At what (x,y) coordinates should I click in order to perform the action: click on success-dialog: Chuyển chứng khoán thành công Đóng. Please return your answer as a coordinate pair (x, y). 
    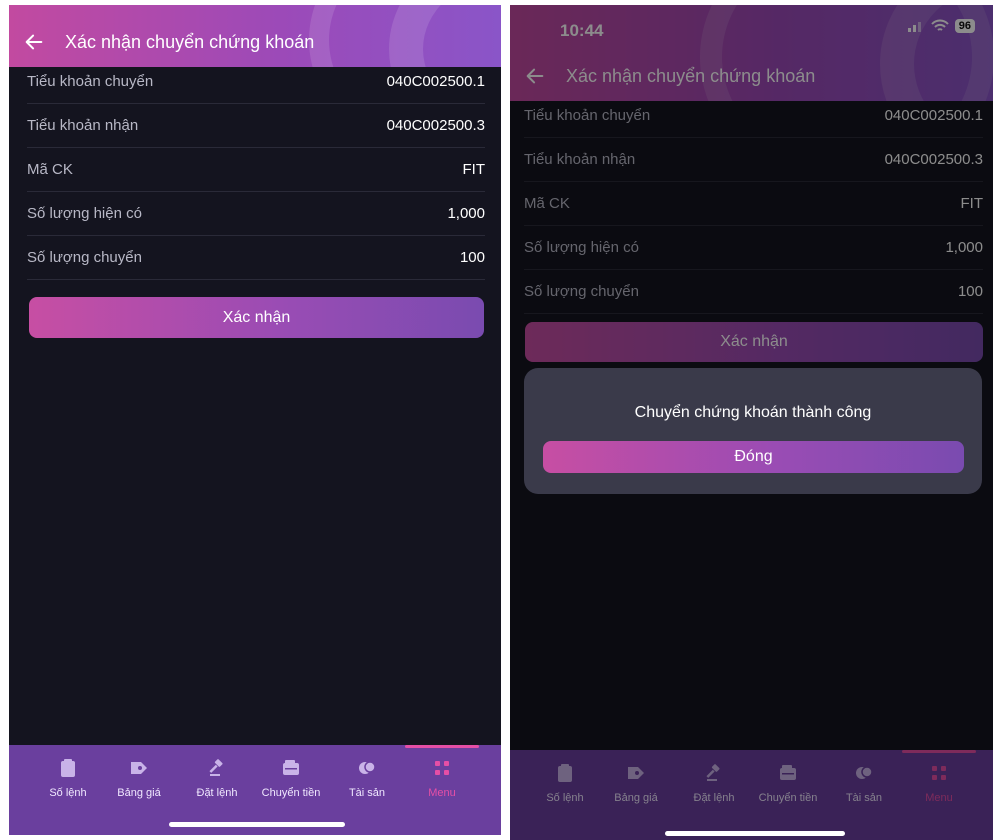
    Looking at the image, I should click on (753, 431).